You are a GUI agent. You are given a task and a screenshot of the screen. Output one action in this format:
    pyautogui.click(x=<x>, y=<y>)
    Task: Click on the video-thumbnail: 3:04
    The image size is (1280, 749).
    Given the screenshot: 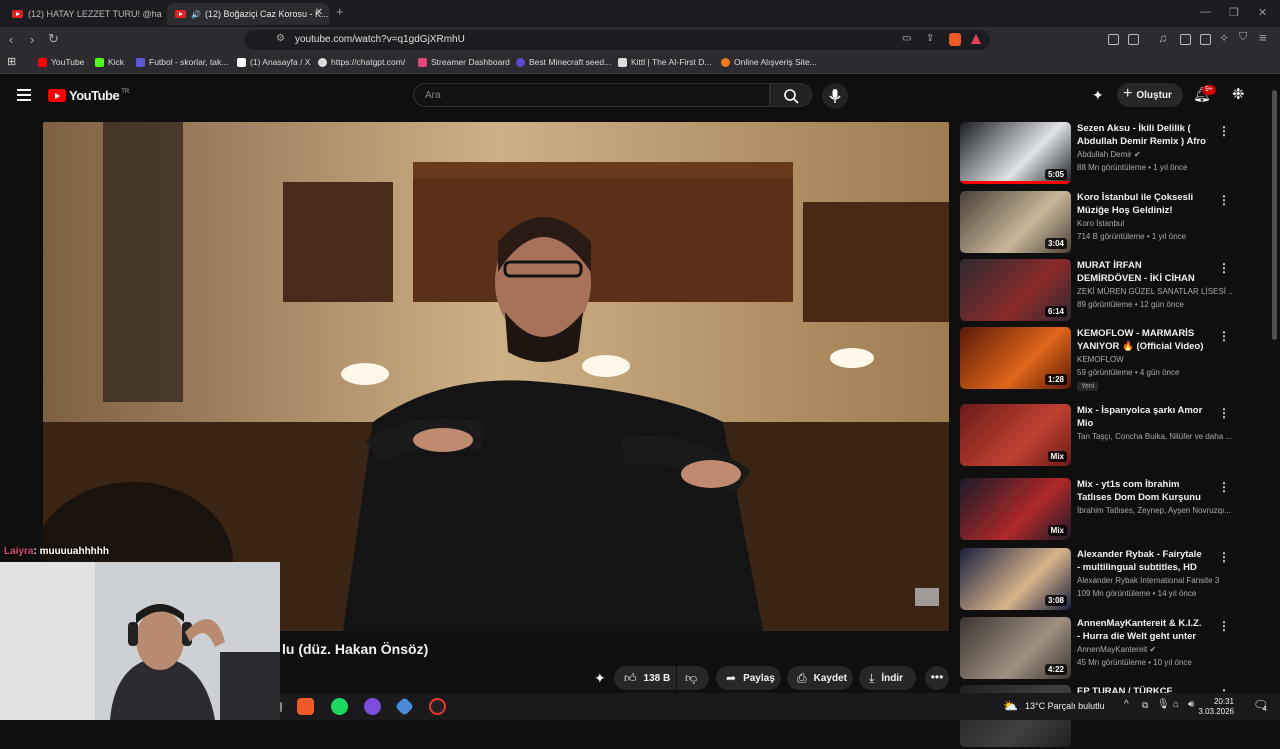 What is the action you would take?
    pyautogui.click(x=1015, y=222)
    